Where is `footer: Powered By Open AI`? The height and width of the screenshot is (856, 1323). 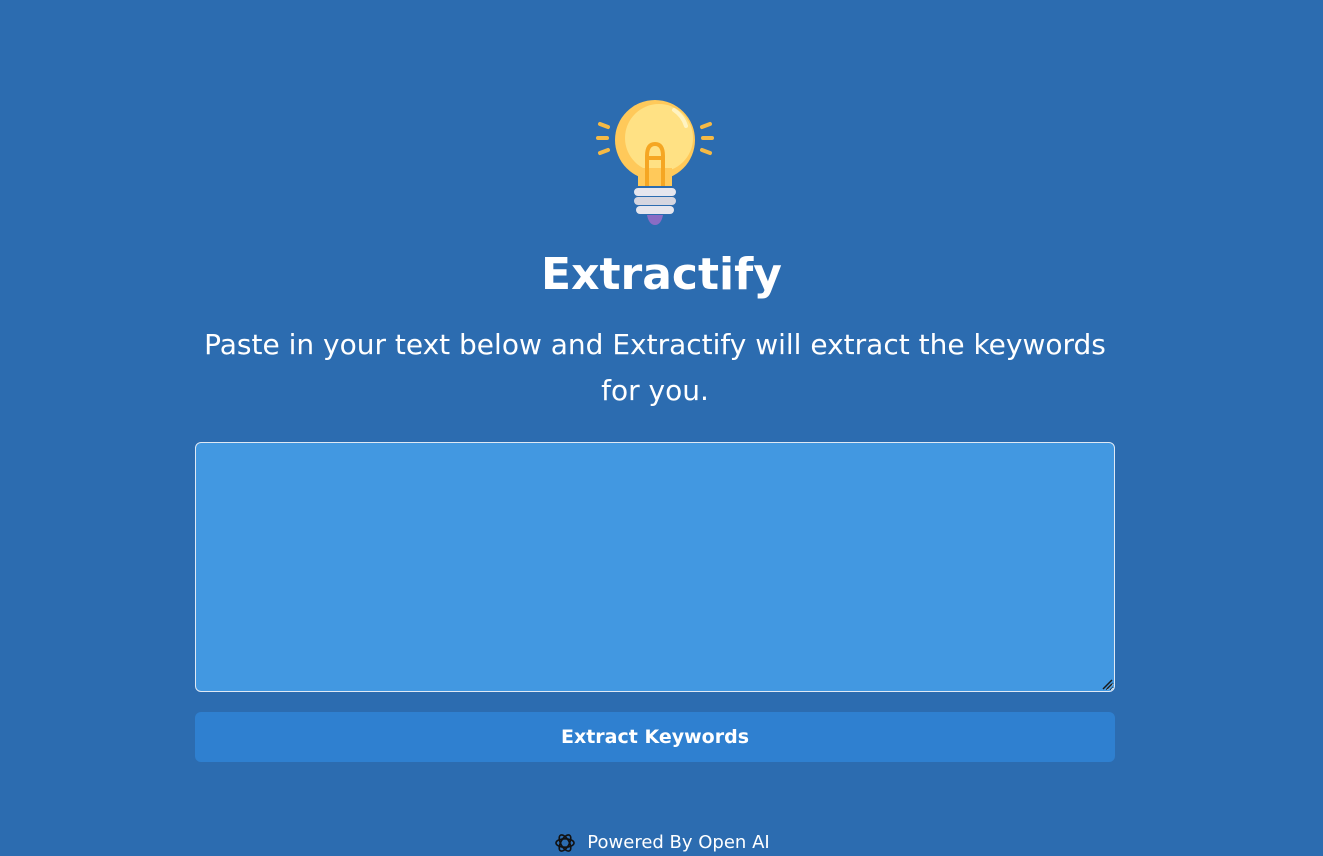
footer: Powered By Open AI is located at coordinates (661, 843).